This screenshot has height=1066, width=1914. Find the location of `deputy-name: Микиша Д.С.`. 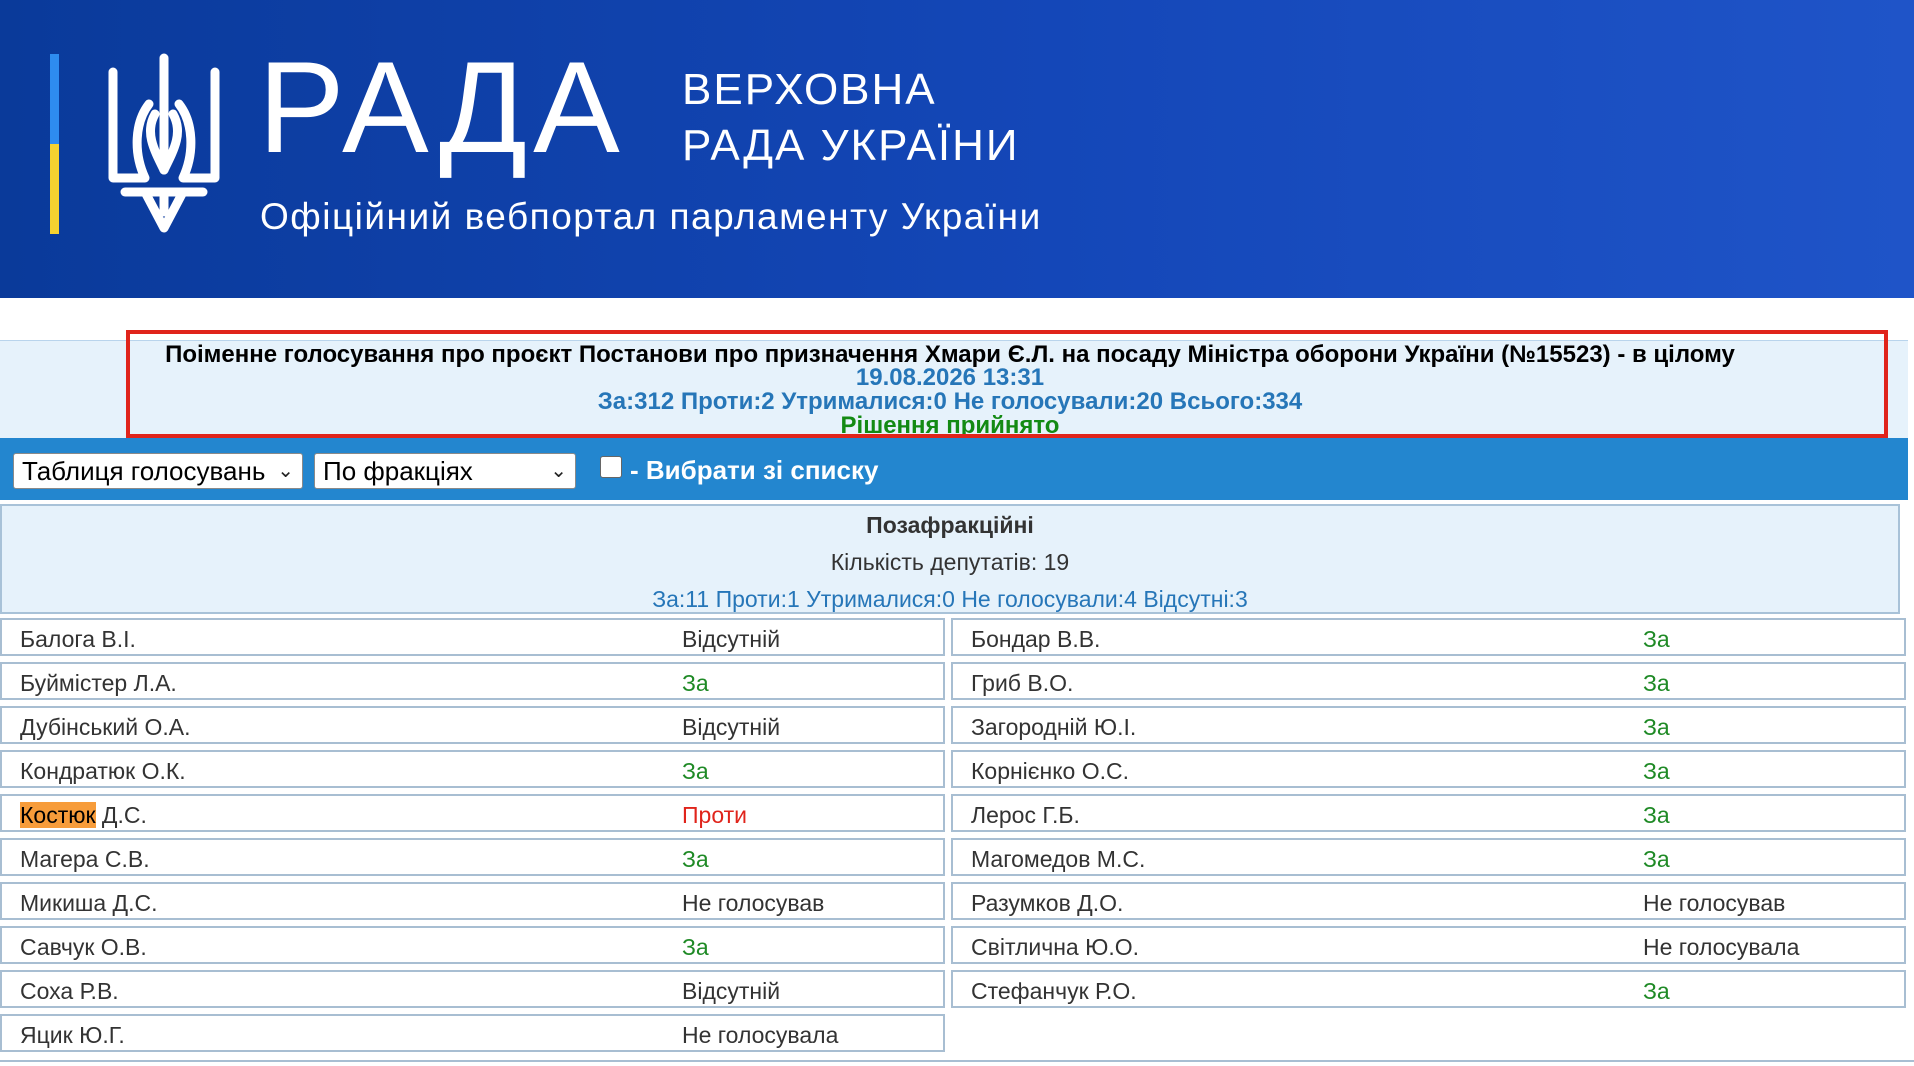

deputy-name: Микиша Д.С. is located at coordinates (89, 903).